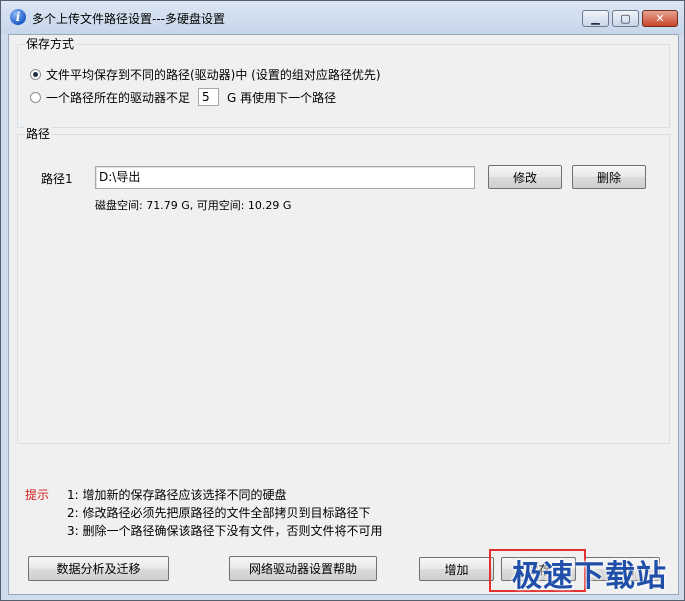 Image resolution: width=685 pixels, height=601 pixels. I want to click on save-mode-legend: 保存方式, so click(50, 44).